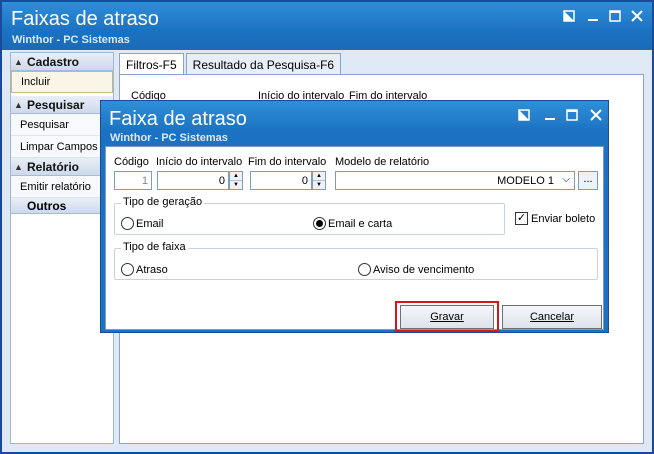 This screenshot has width=654, height=454. I want to click on radio-aviso-label: Aviso de vencimento, so click(424, 269).